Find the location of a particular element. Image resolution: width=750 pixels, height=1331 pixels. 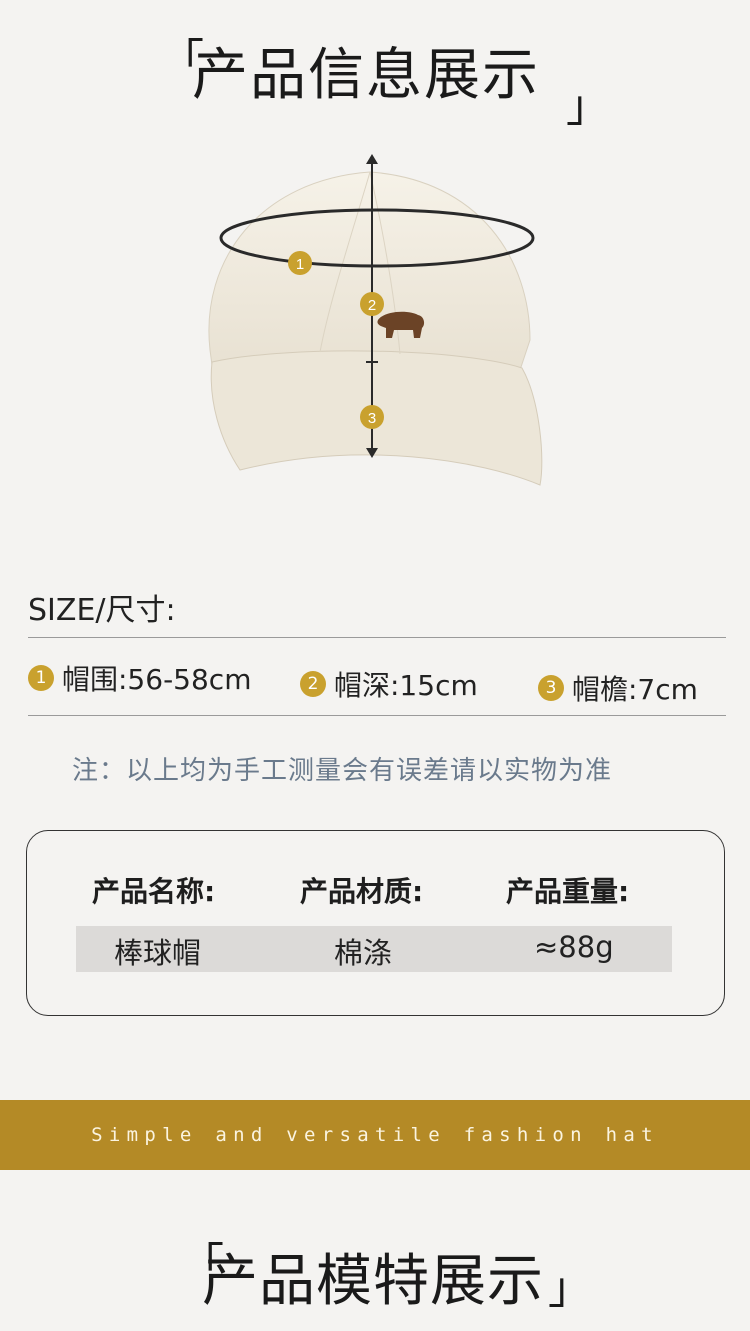

spec-brim-text: 帽檐:7cm is located at coordinates (635, 689).